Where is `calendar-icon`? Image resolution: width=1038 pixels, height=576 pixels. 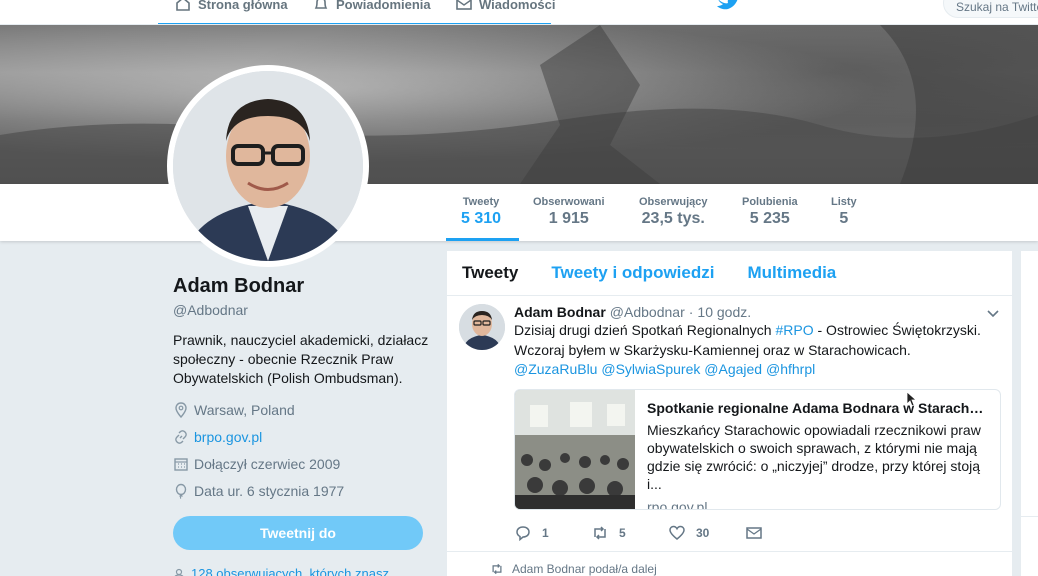 calendar-icon is located at coordinates (181, 464).